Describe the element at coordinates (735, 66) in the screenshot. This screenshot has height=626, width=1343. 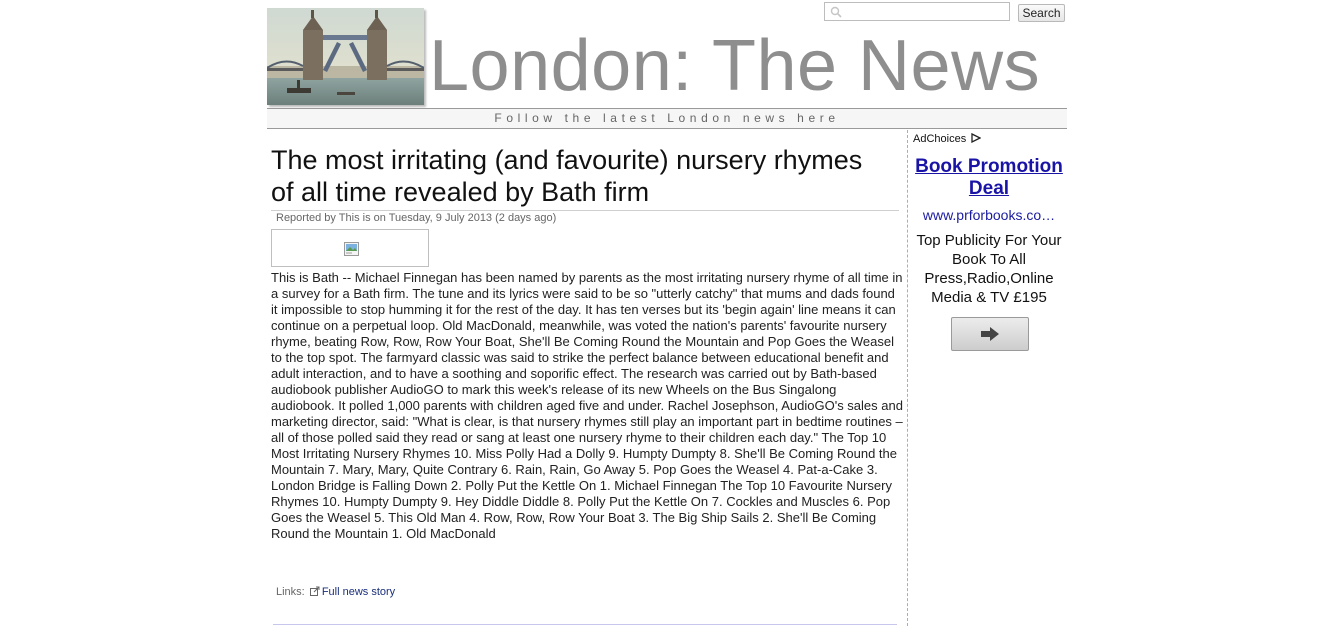
I see `site-title: London: The News` at that location.